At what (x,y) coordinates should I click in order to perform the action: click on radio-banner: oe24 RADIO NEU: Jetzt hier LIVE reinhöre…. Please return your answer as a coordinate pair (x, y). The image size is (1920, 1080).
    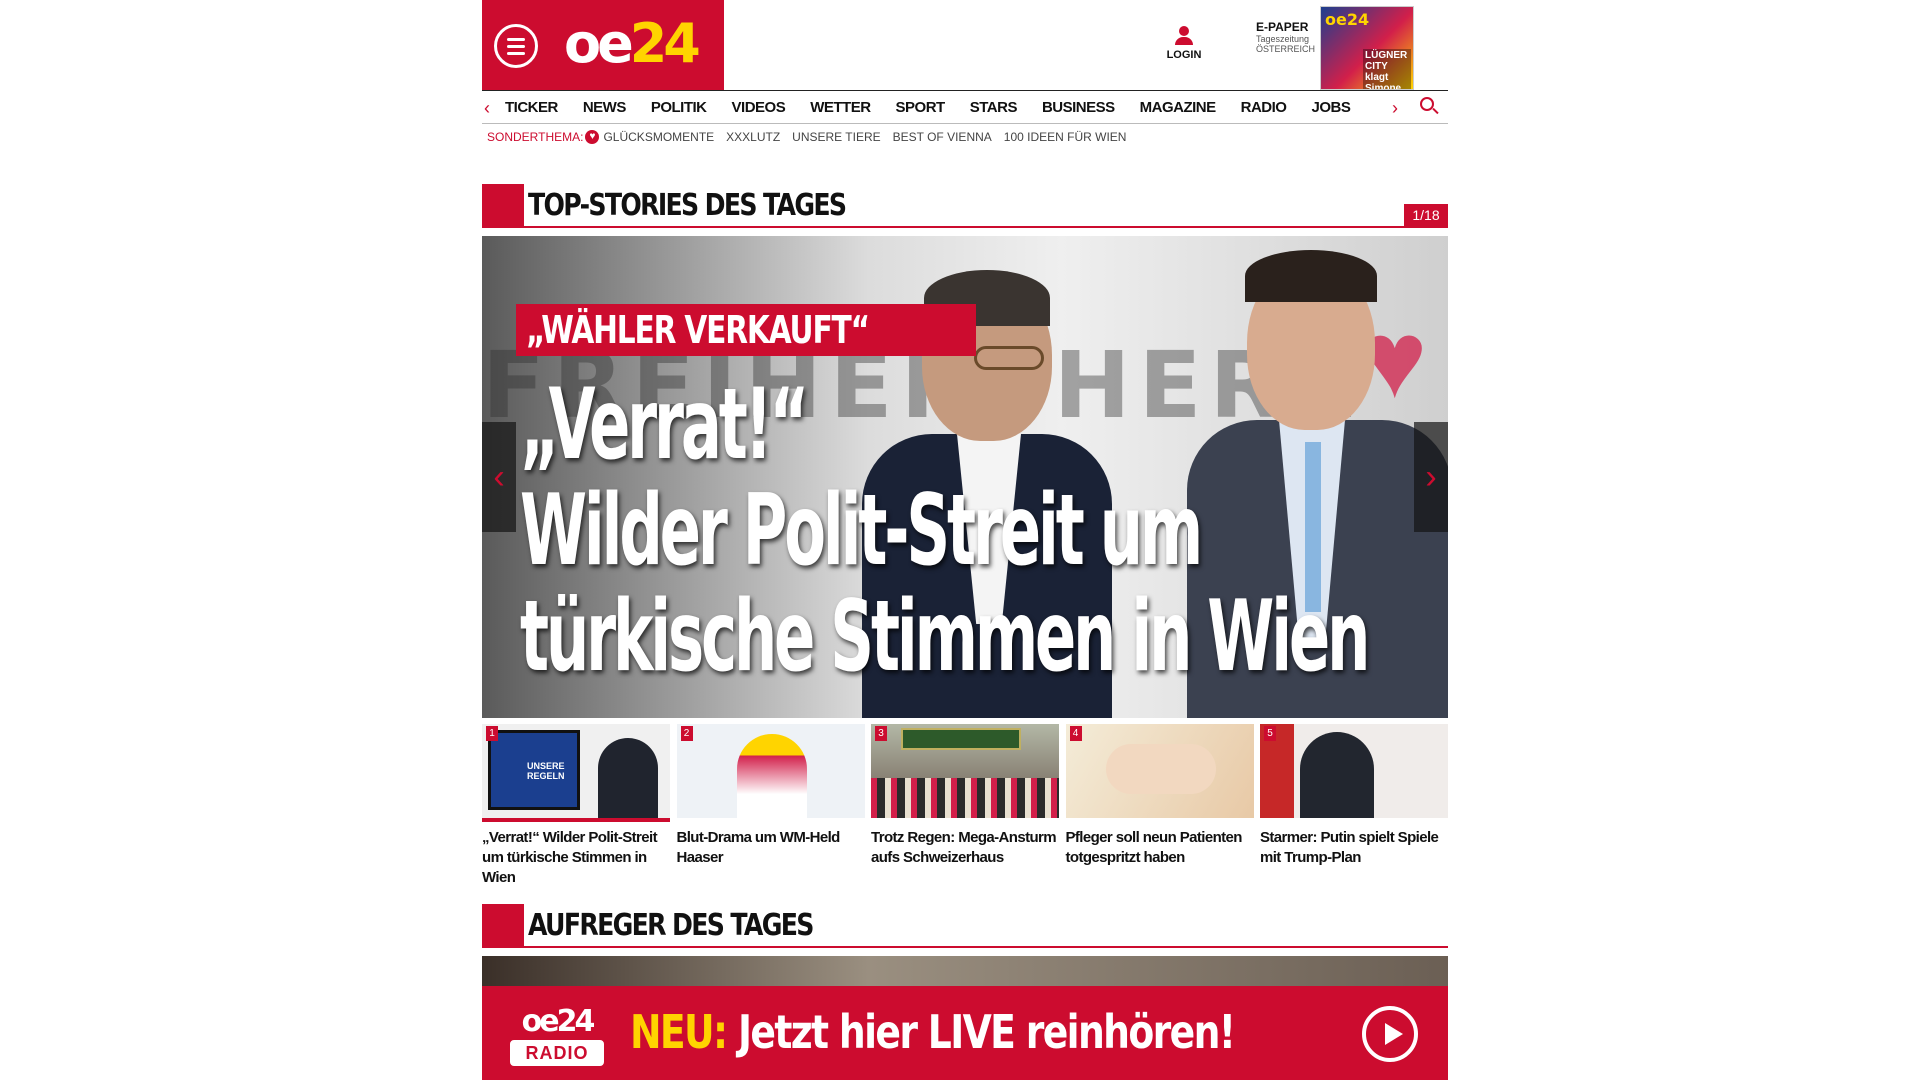
    Looking at the image, I should click on (965, 1033).